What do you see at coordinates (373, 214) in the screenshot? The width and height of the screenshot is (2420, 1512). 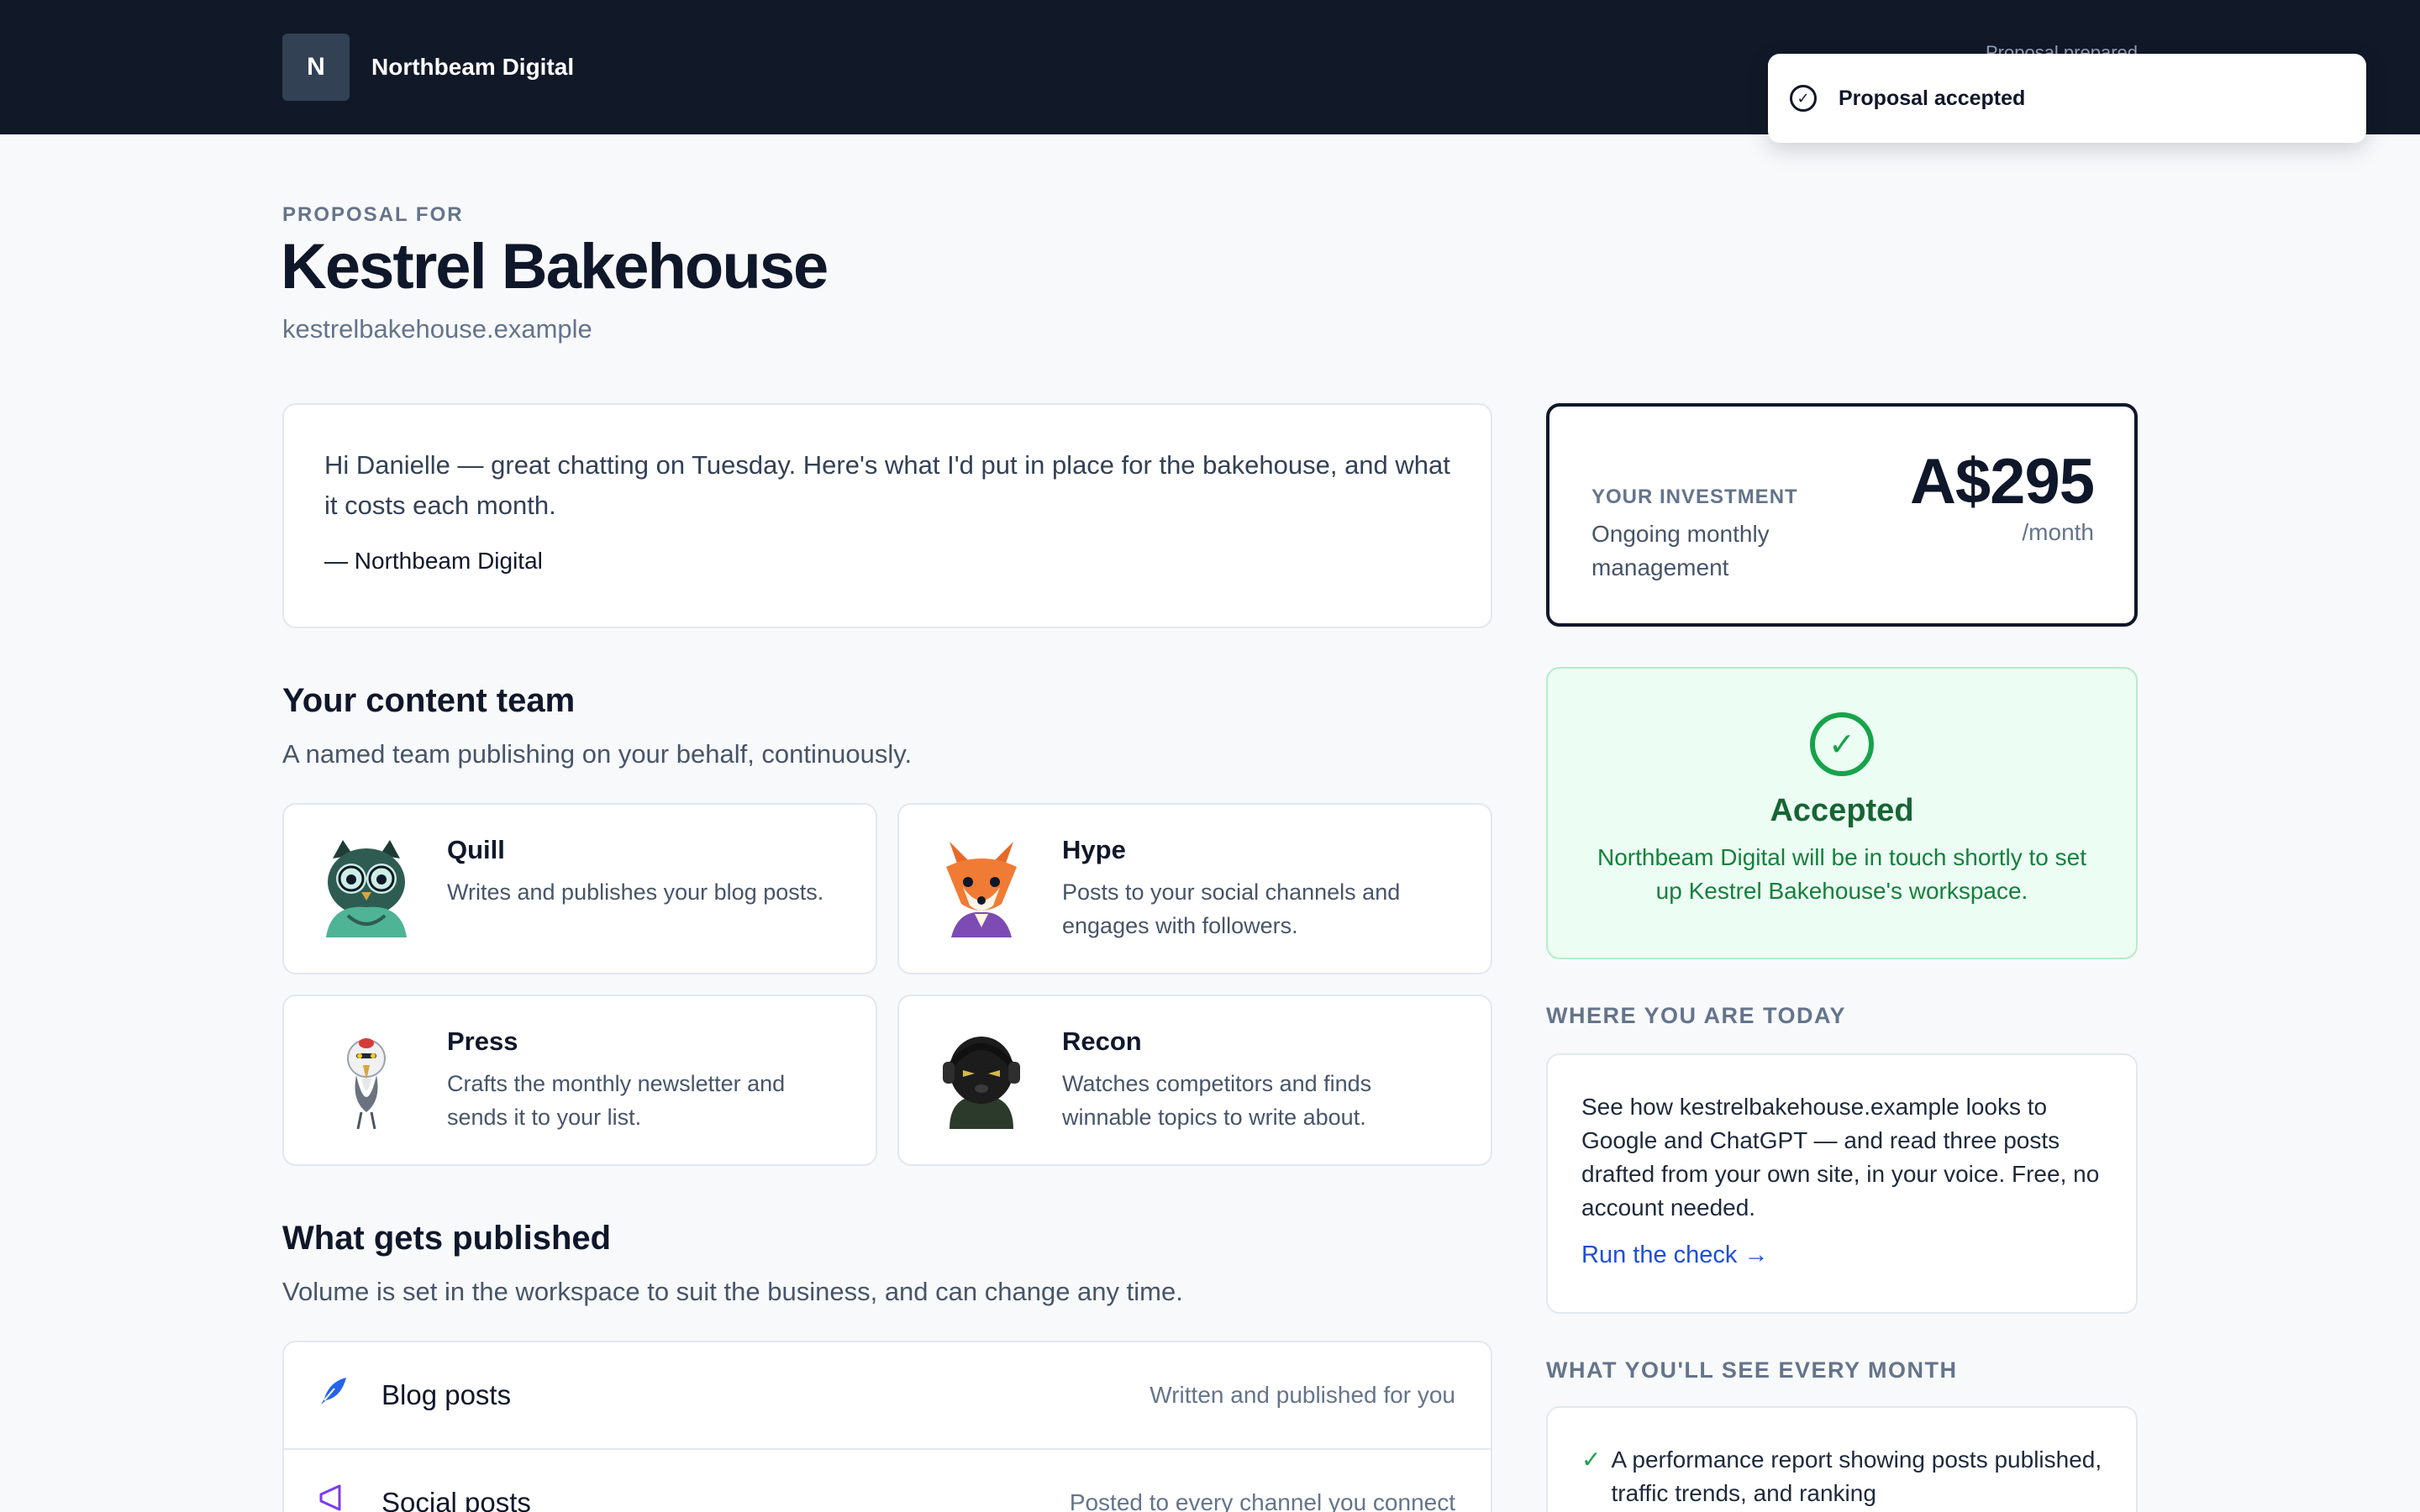 I see `proposal-eyebrow: PROPOSAL FOR` at bounding box center [373, 214].